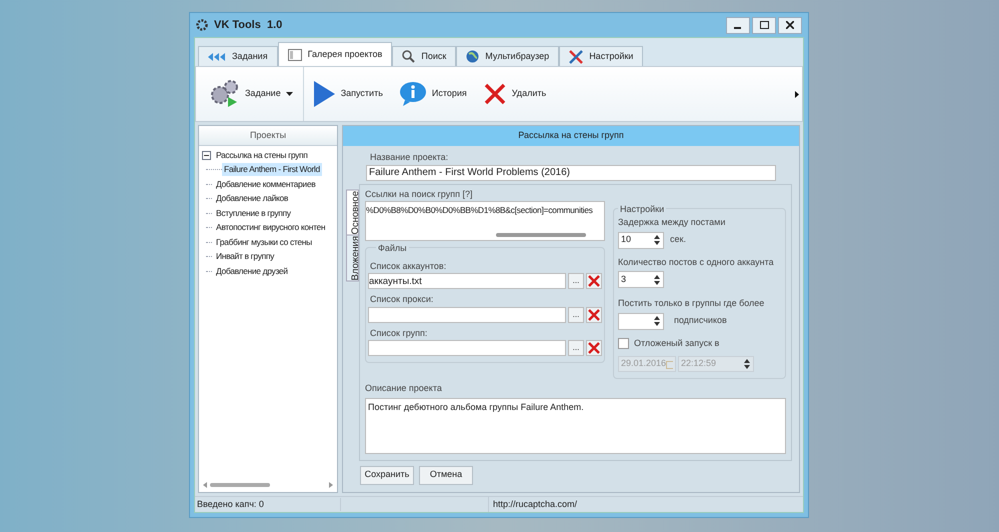 The height and width of the screenshot is (532, 999). I want to click on side-tab: Вложения, so click(352, 258).